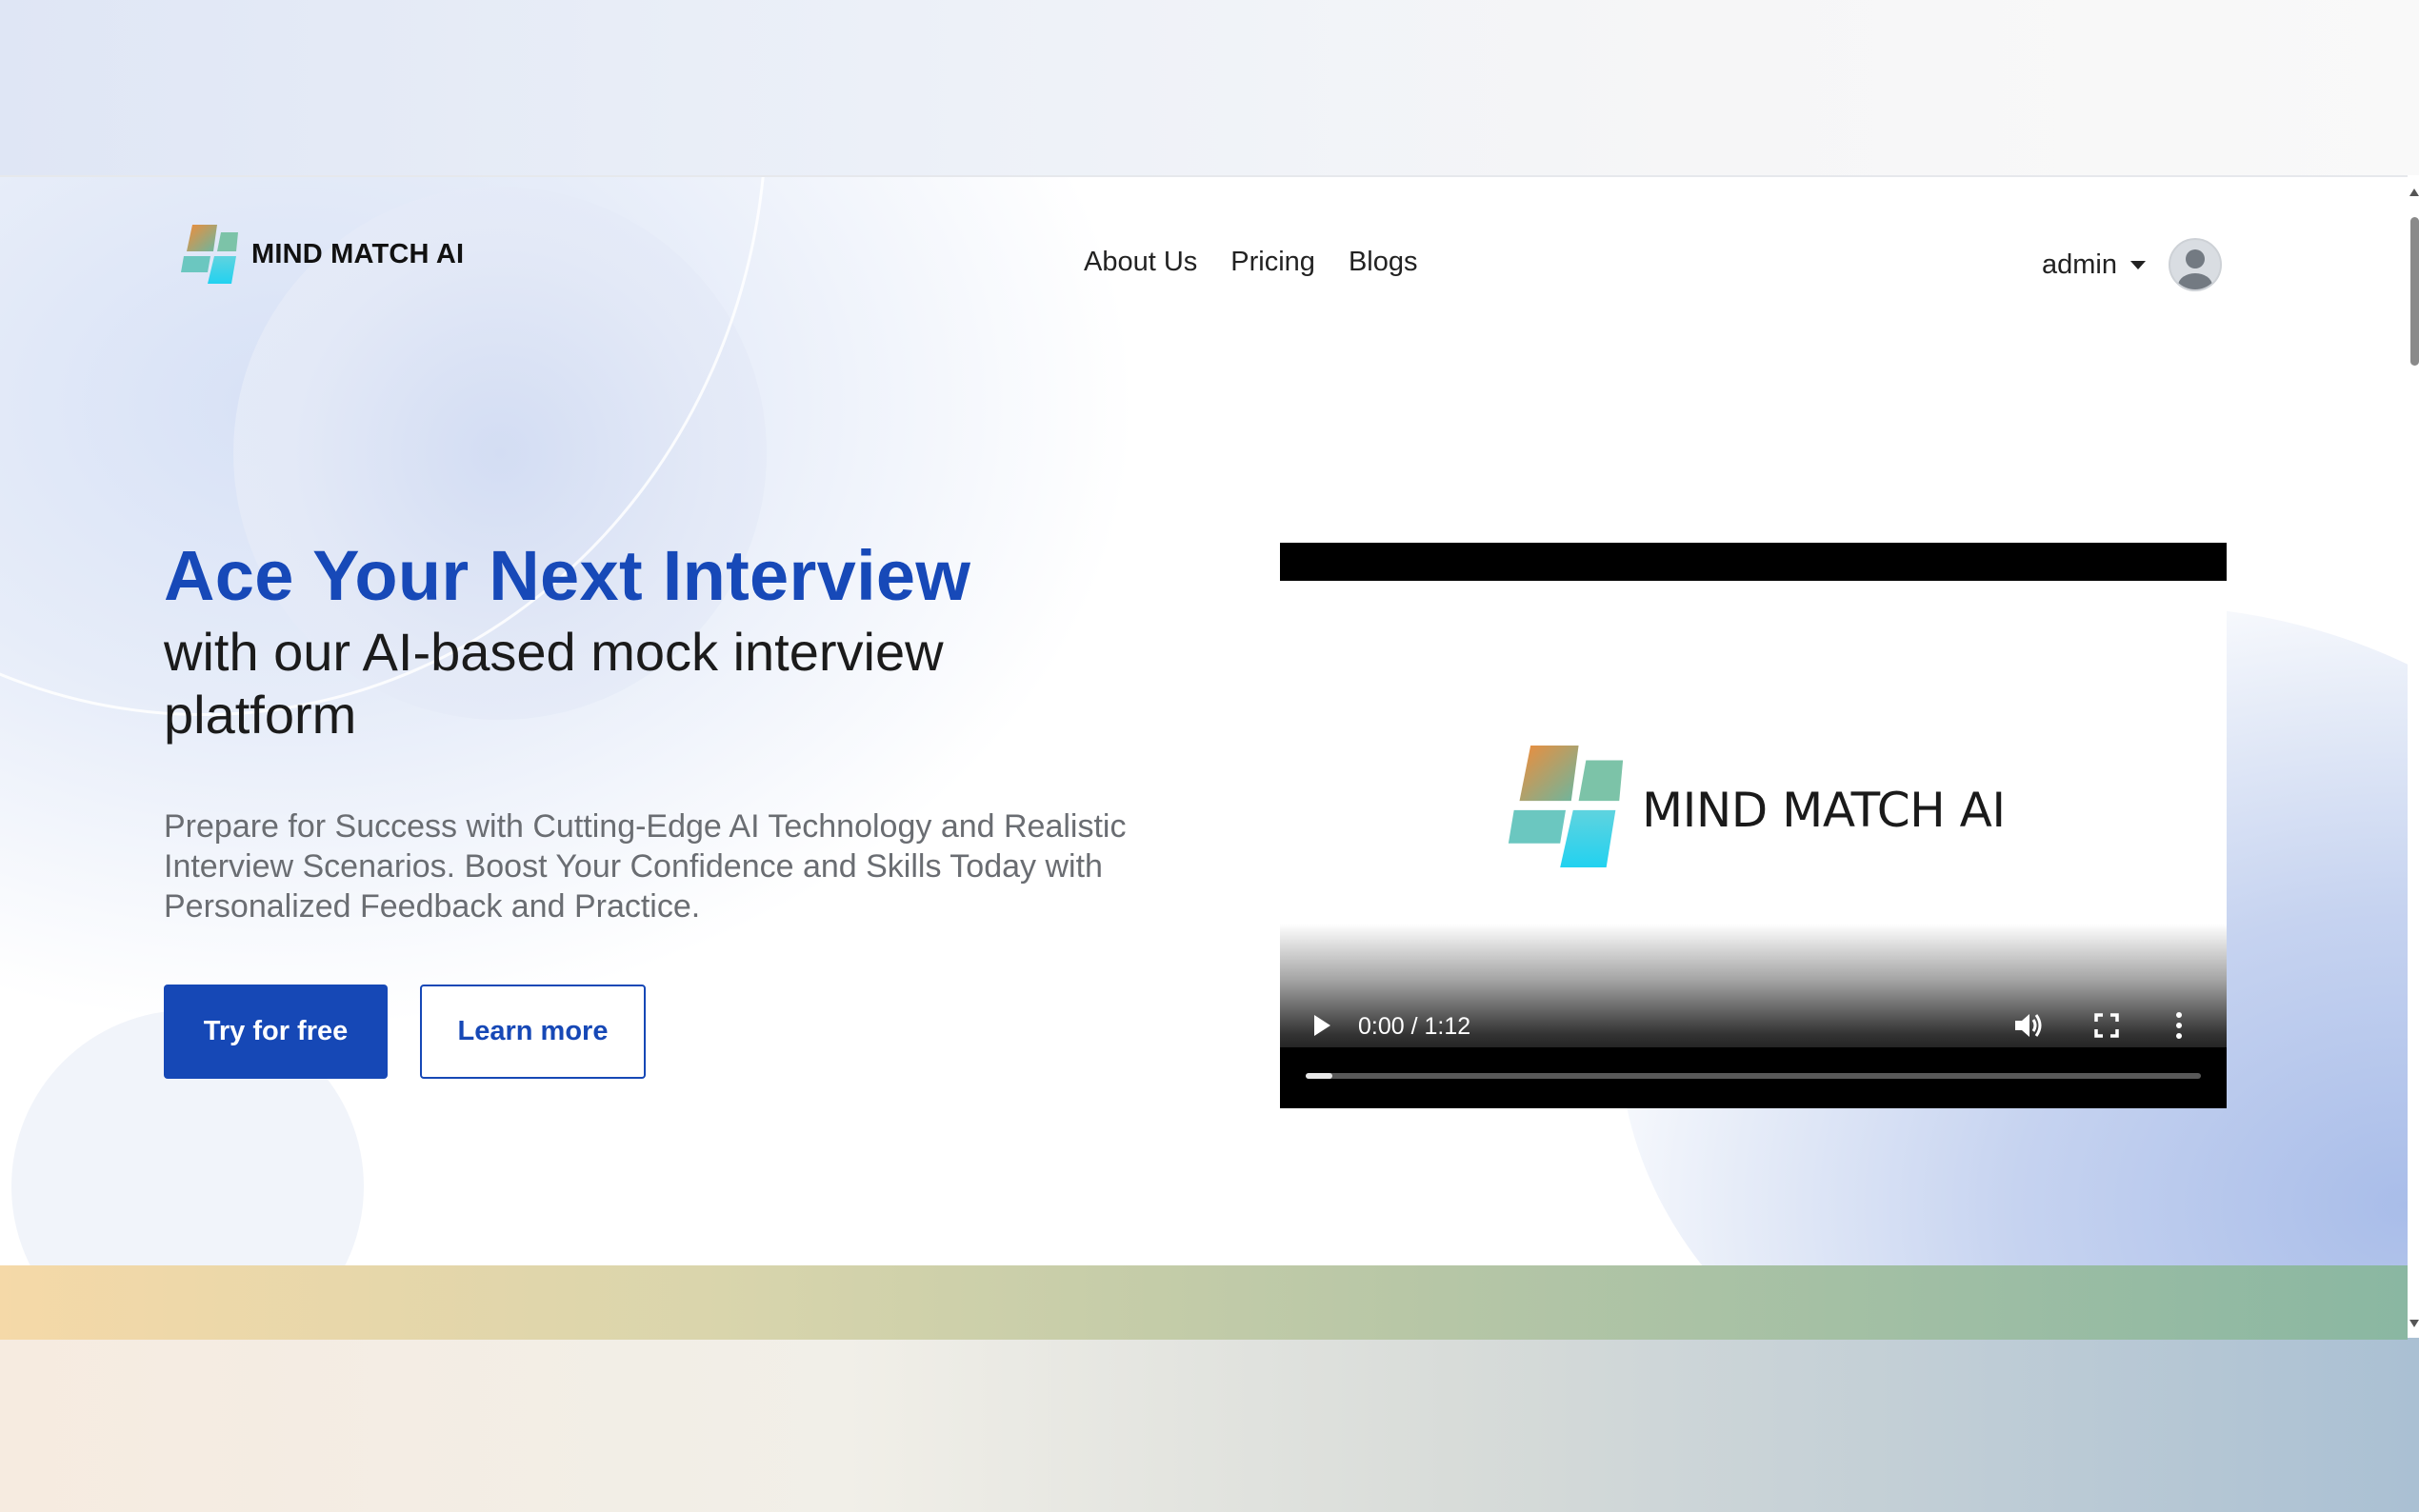 Image resolution: width=2419 pixels, height=1512 pixels. Describe the element at coordinates (1824, 810) in the screenshot. I see `video-brand-text: MIND MATCH AI` at that location.